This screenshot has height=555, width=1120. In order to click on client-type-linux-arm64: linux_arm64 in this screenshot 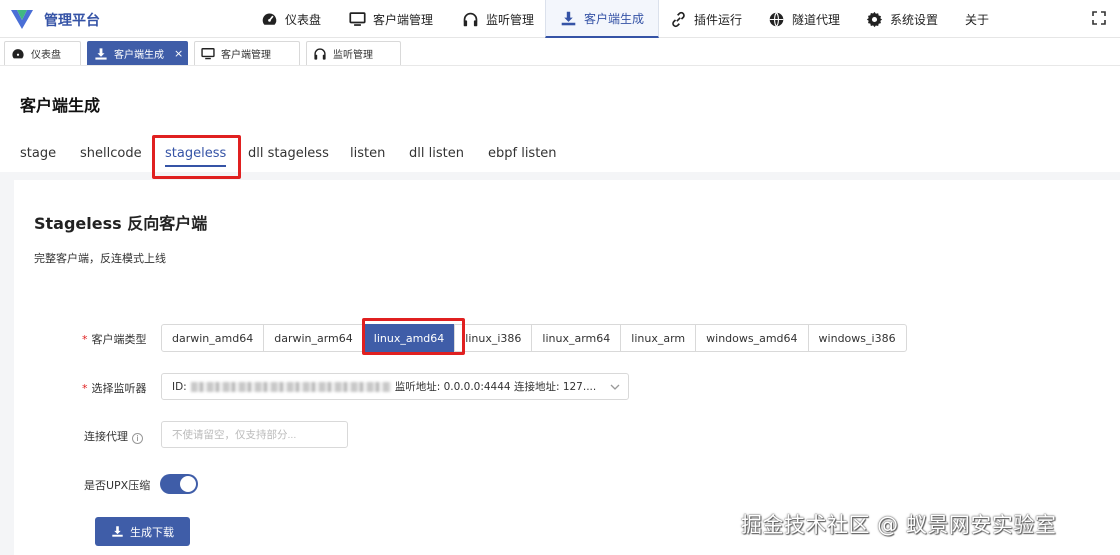, I will do `click(576, 338)`.